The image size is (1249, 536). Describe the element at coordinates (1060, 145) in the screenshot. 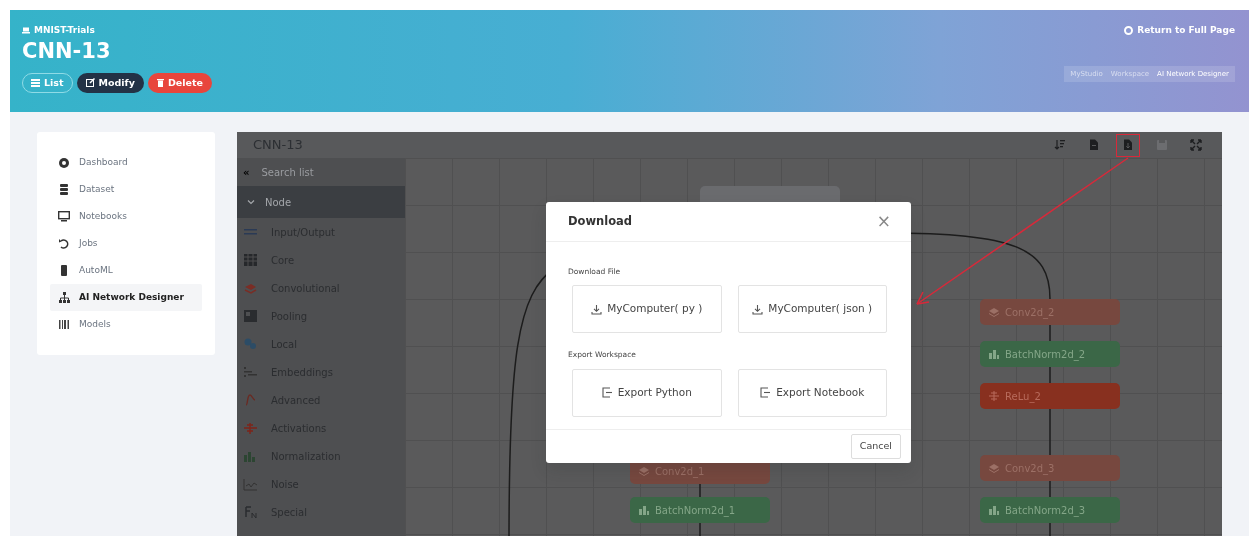

I see `sort-icon` at that location.